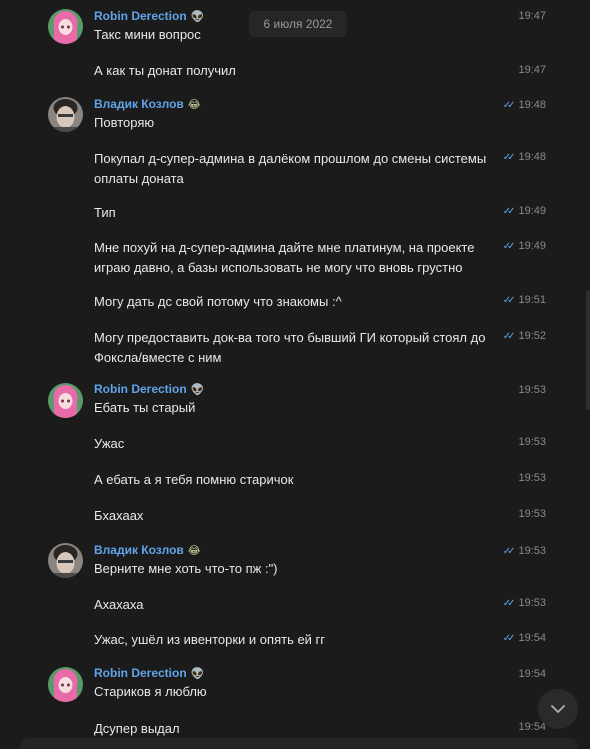  I want to click on message-text: Тип, so click(105, 212).